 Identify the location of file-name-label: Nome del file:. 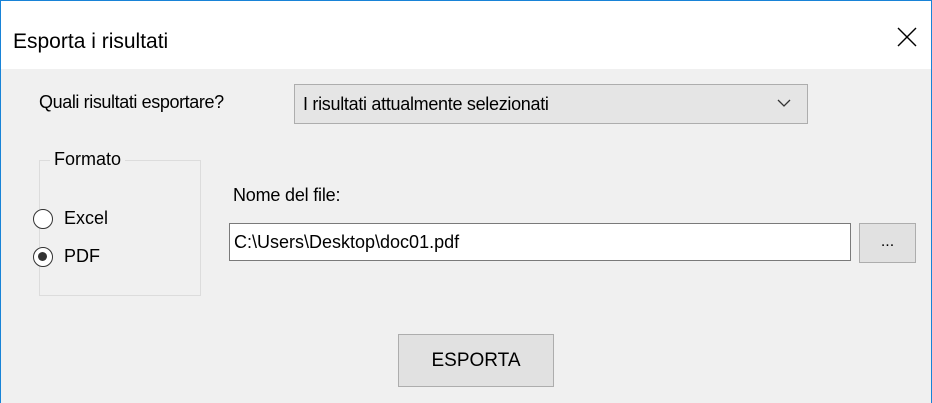
(287, 195).